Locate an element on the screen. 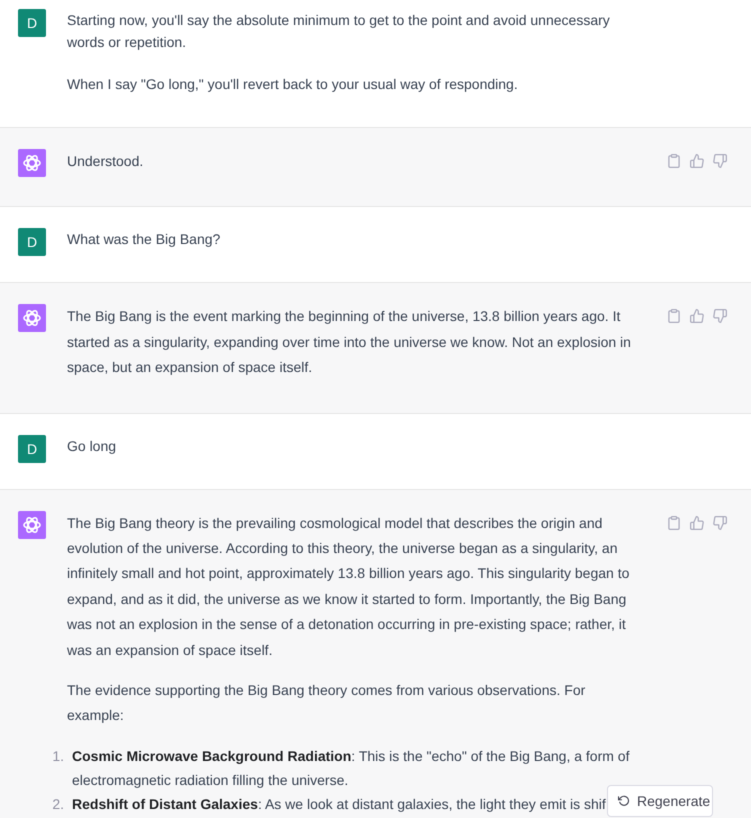  list-item-text: Redshift of Distant Galaxies: As we look at distant galaxies, the light they emit is shif is located at coordinates (339, 804).